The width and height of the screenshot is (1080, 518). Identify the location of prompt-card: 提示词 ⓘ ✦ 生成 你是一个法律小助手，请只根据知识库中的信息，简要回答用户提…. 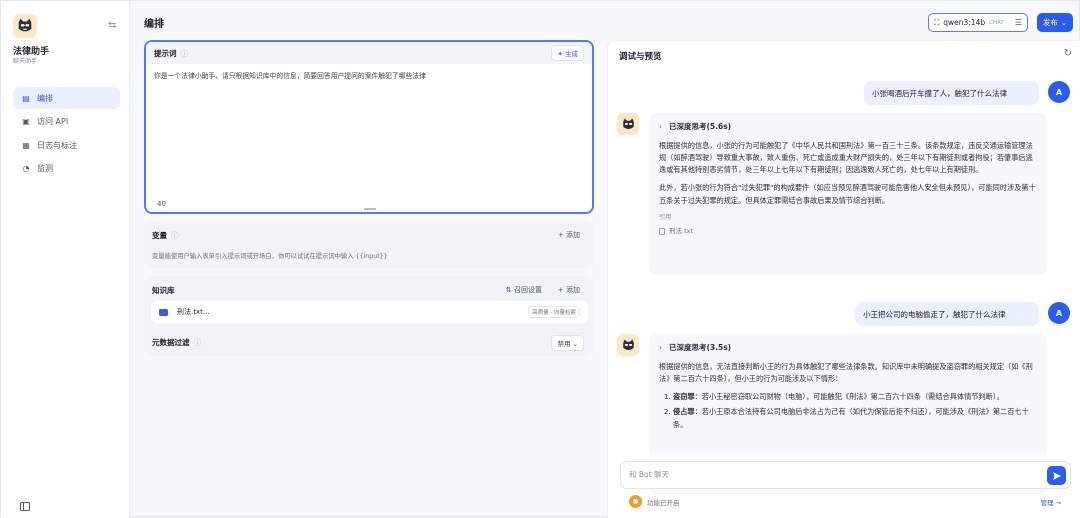
(369, 127).